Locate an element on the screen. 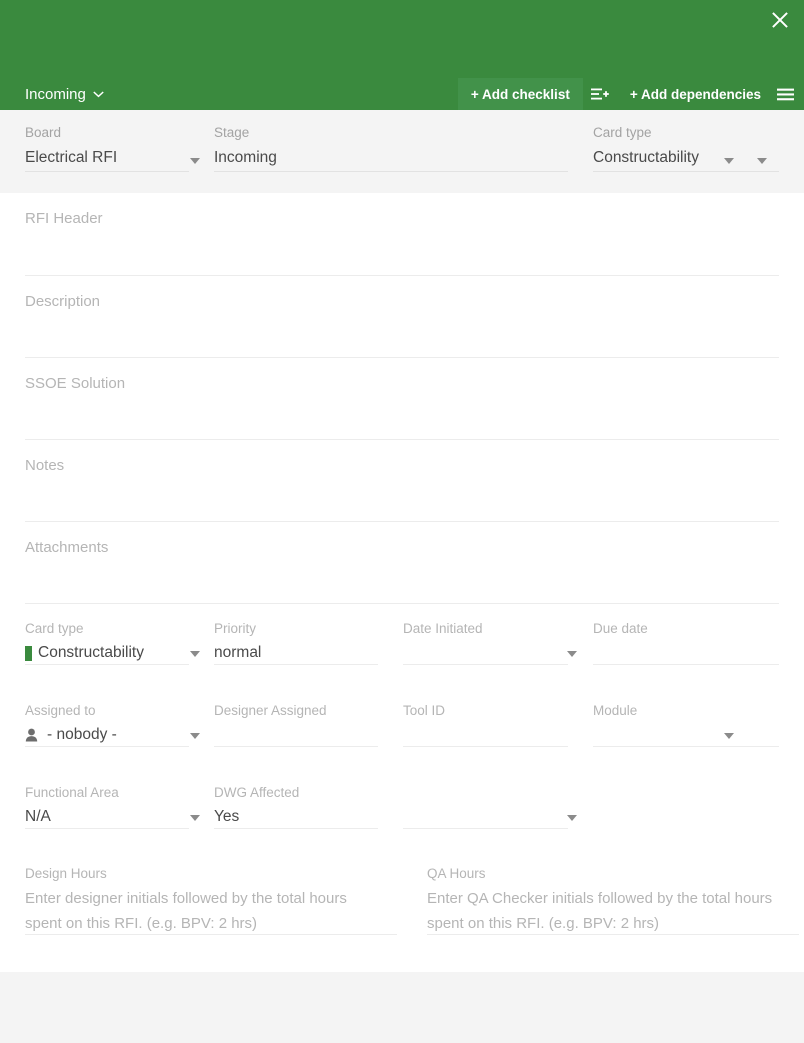 The image size is (804, 1043). description-field: Description is located at coordinates (402, 317).